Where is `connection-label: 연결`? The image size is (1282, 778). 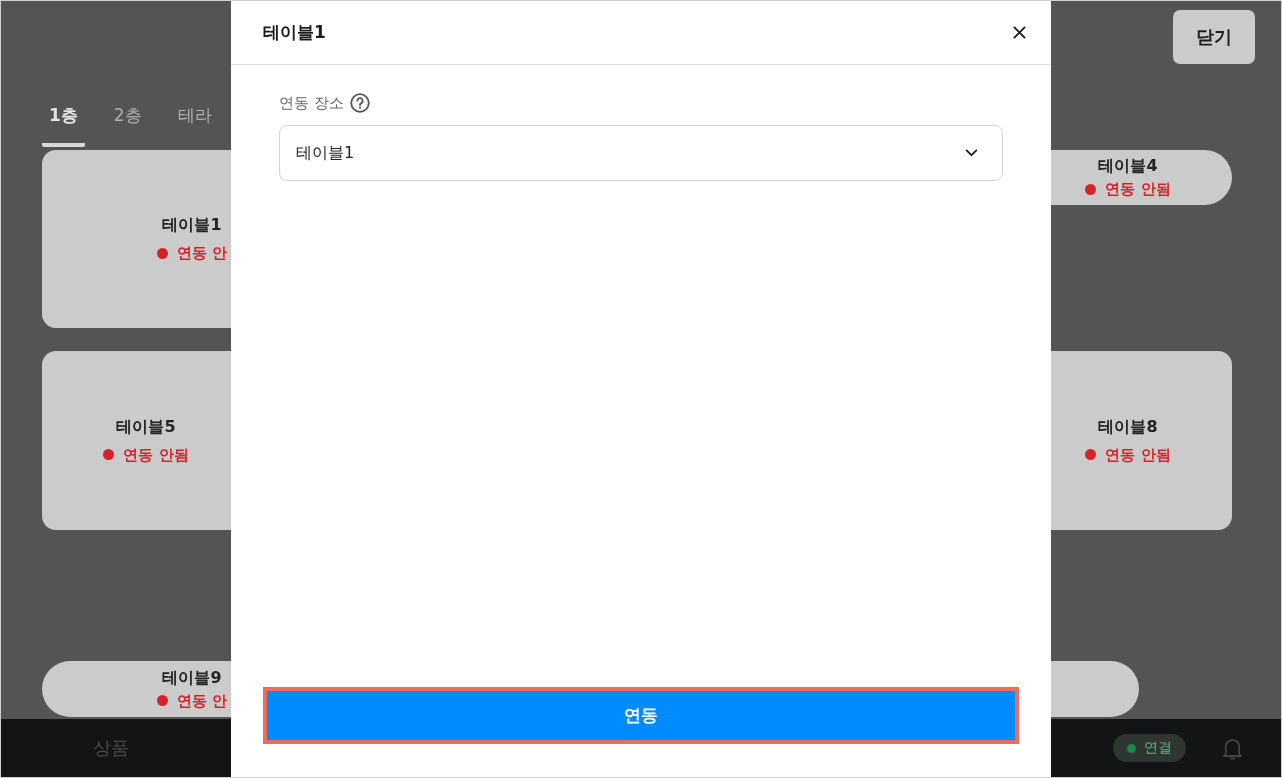
connection-label: 연결 is located at coordinates (1158, 748).